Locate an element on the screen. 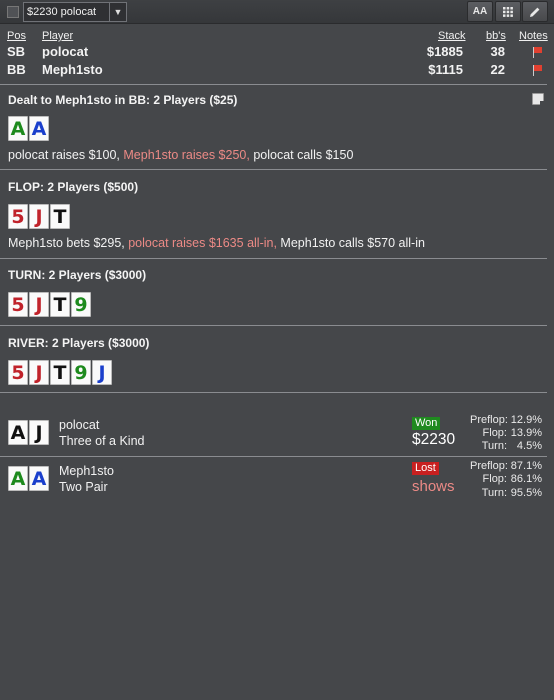 The image size is (554, 700). river-cards: 5 J T 9 J is located at coordinates (60, 372).